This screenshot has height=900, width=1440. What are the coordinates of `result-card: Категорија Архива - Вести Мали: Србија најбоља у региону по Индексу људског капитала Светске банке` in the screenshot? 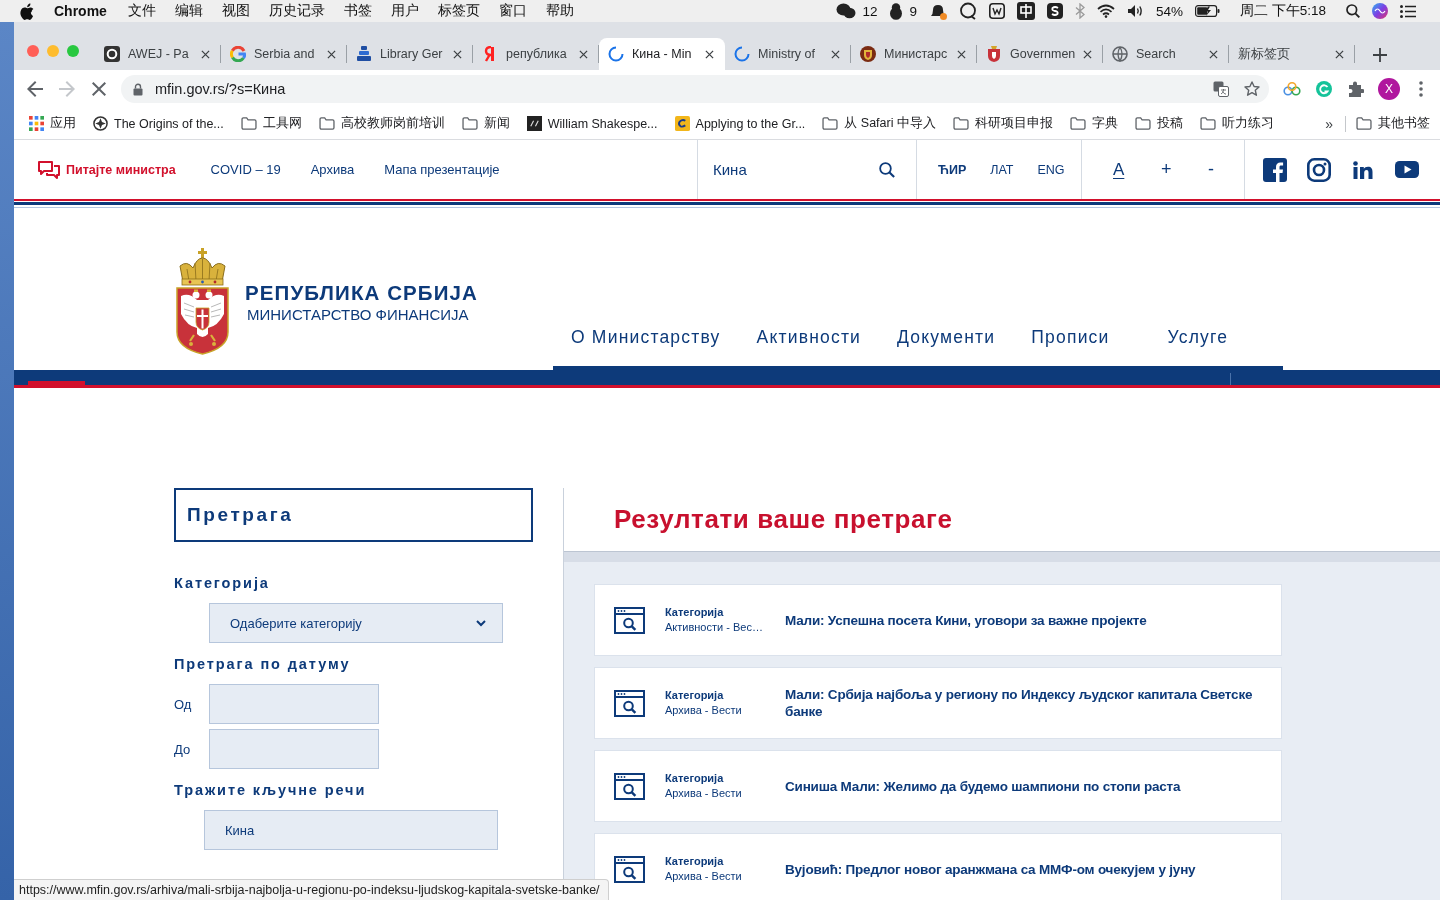 It's located at (938, 703).